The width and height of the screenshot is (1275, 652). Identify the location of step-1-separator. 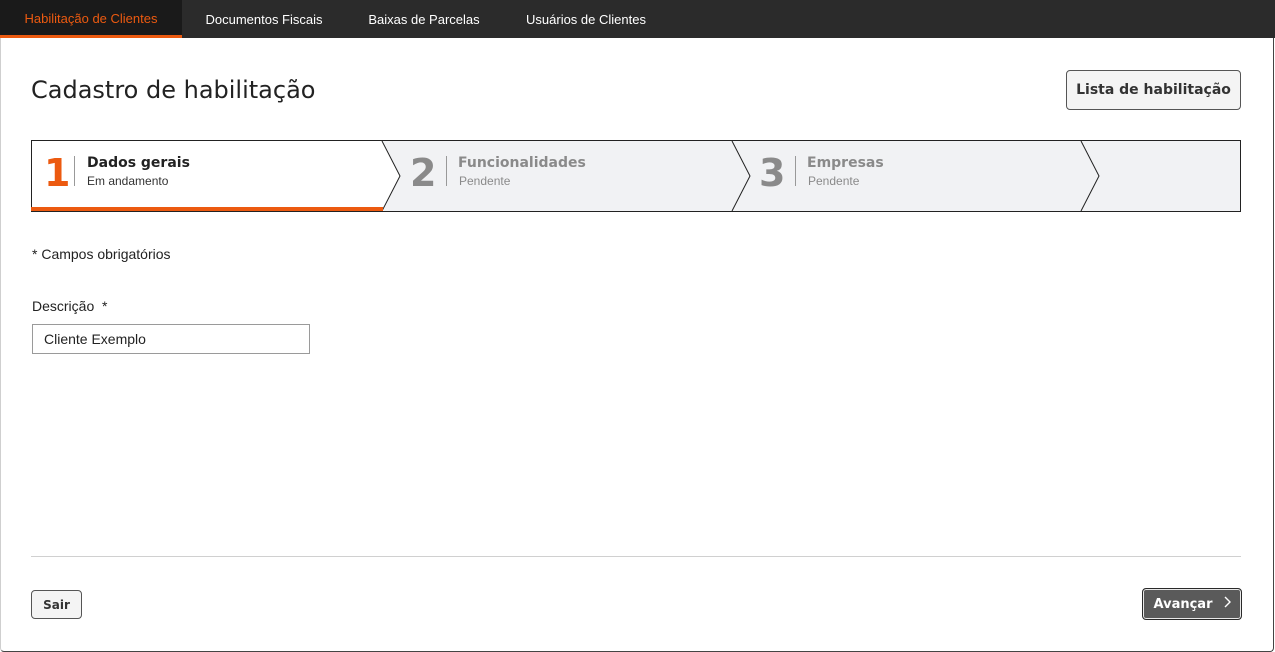
(74, 171).